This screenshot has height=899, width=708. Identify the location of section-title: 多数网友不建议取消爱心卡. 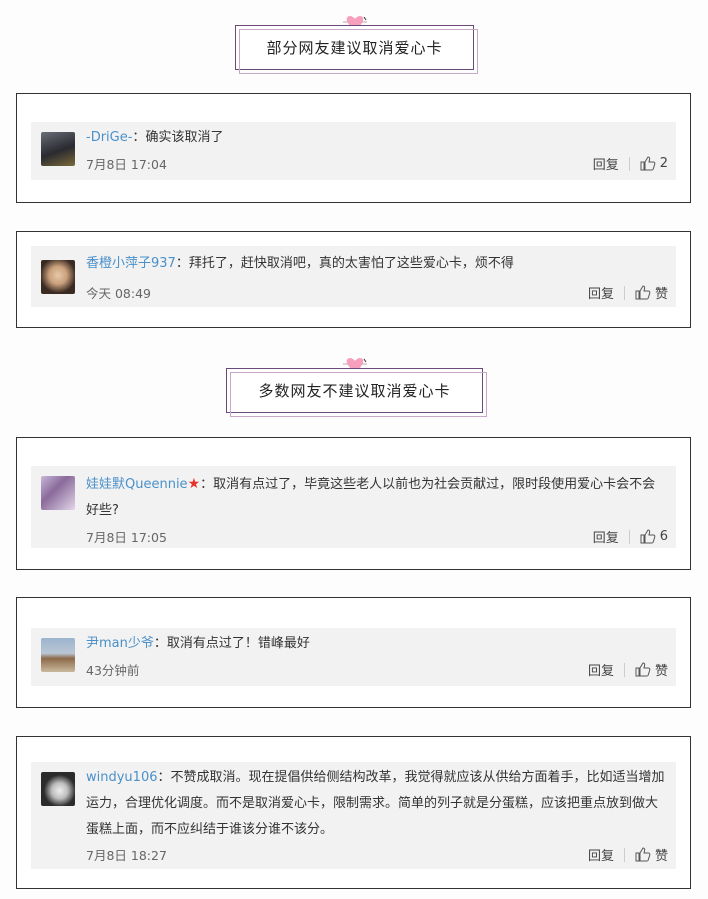
(354, 391).